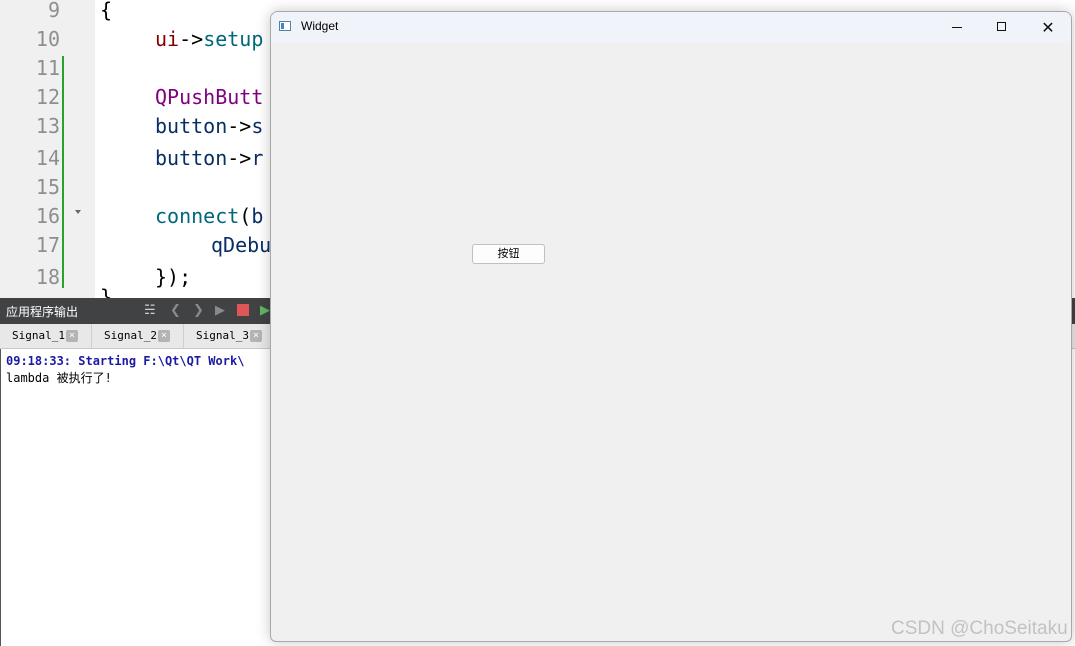 This screenshot has height=646, width=1075. I want to click on code-line: ui->setup, so click(209, 39).